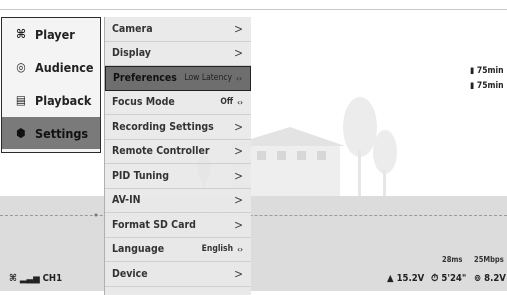 The height and width of the screenshot is (295, 507). What do you see at coordinates (410, 278) in the screenshot?
I see `voltage-value: 15.2V` at bounding box center [410, 278].